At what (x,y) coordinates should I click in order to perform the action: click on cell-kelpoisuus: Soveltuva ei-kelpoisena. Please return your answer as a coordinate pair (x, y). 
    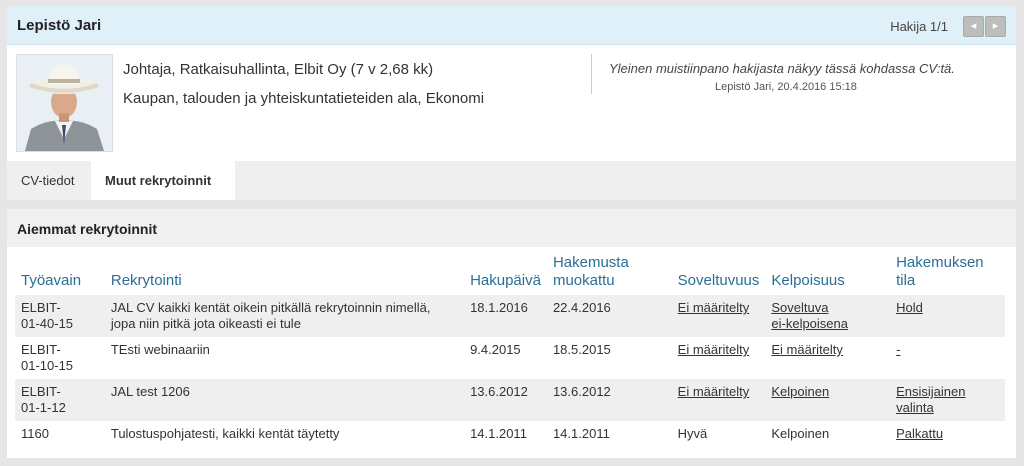
    Looking at the image, I should click on (828, 316).